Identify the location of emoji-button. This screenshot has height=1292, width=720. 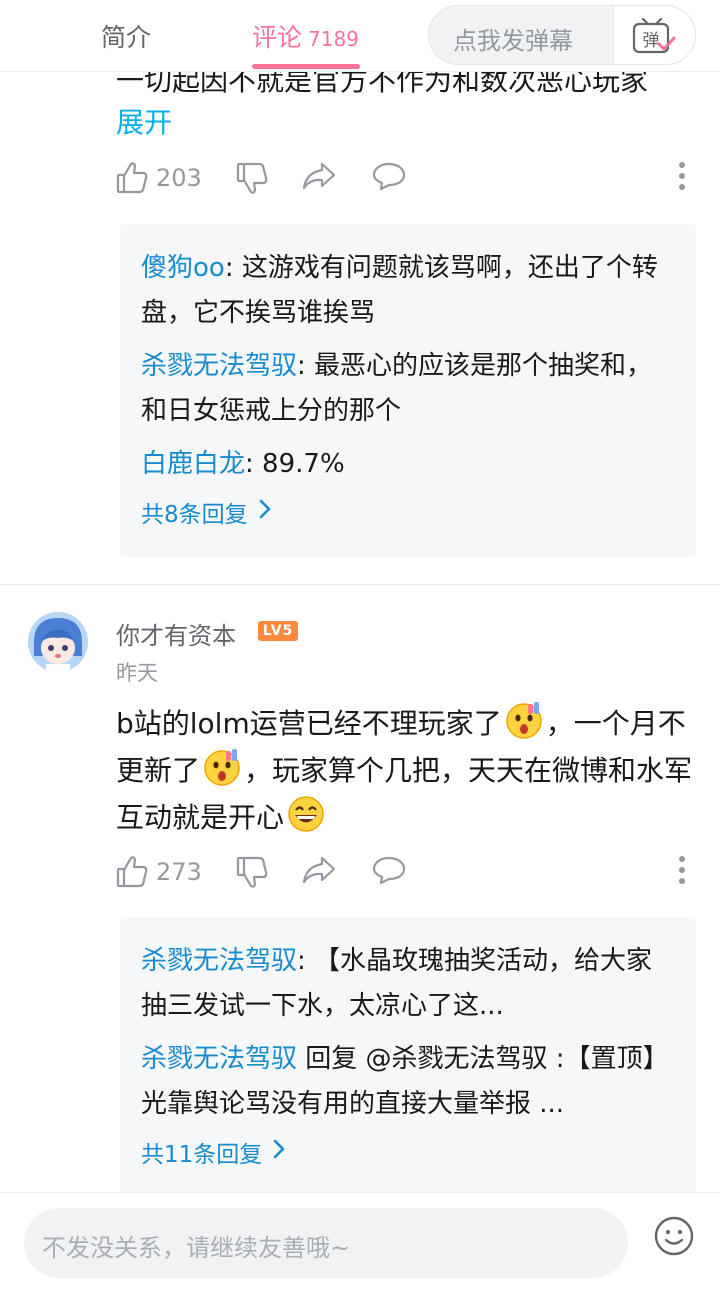
(674, 1238).